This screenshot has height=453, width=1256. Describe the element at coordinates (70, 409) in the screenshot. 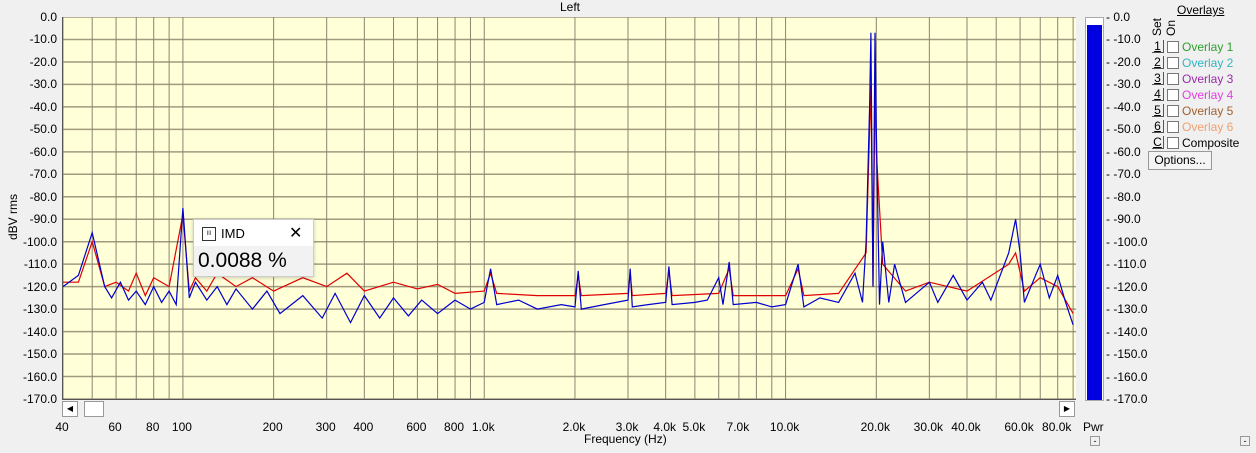

I see `scroll-left-button: ◀` at that location.